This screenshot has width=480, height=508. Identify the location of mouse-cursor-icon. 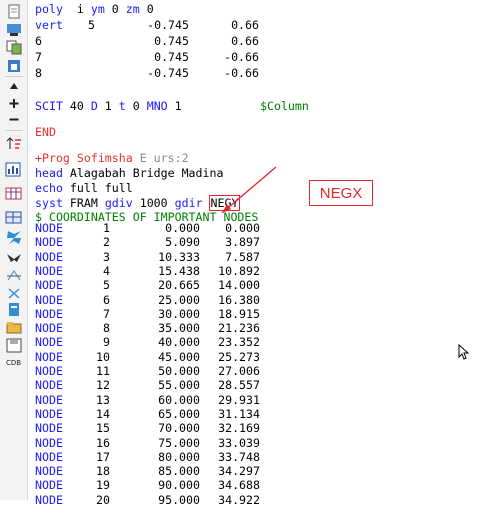
(464, 352).